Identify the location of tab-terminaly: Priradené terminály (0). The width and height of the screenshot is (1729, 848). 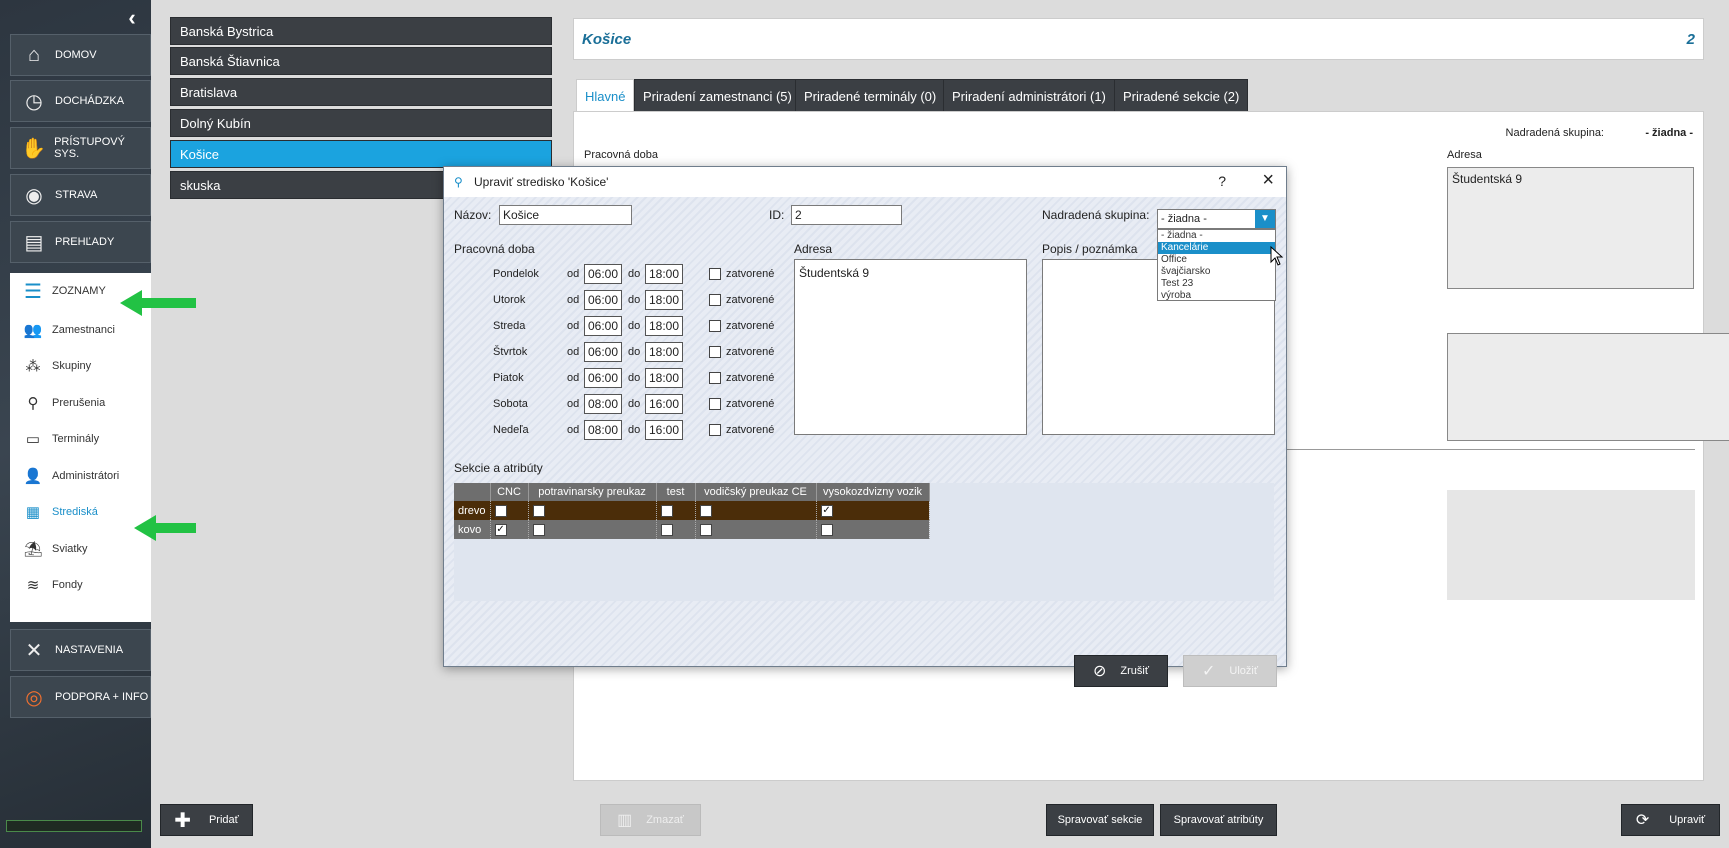
(870, 95).